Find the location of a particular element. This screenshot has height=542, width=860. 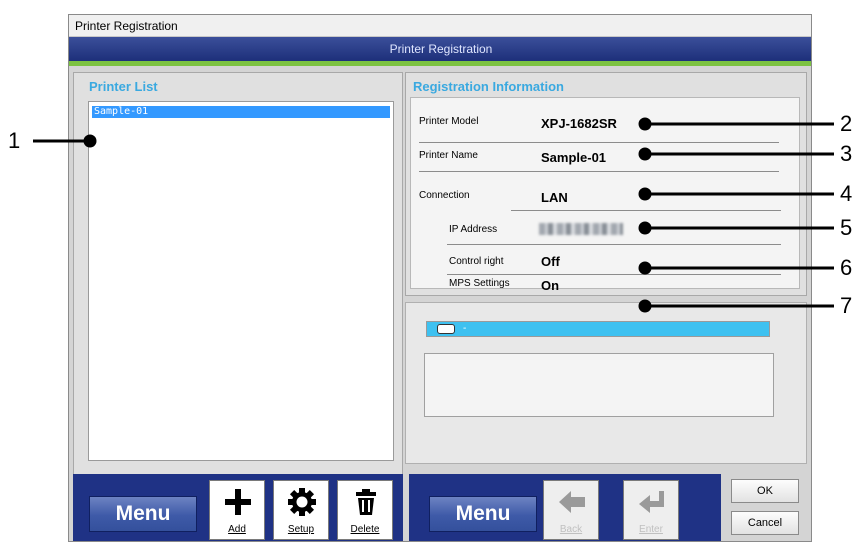

callout-number-6: 6 is located at coordinates (846, 267).